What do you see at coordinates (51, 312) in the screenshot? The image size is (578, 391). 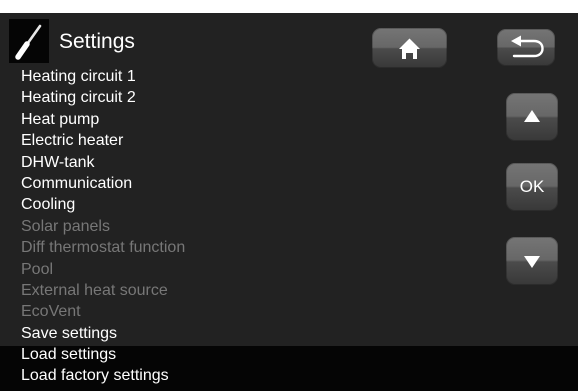 I see `menu-item-ecovent: EcoVent` at bounding box center [51, 312].